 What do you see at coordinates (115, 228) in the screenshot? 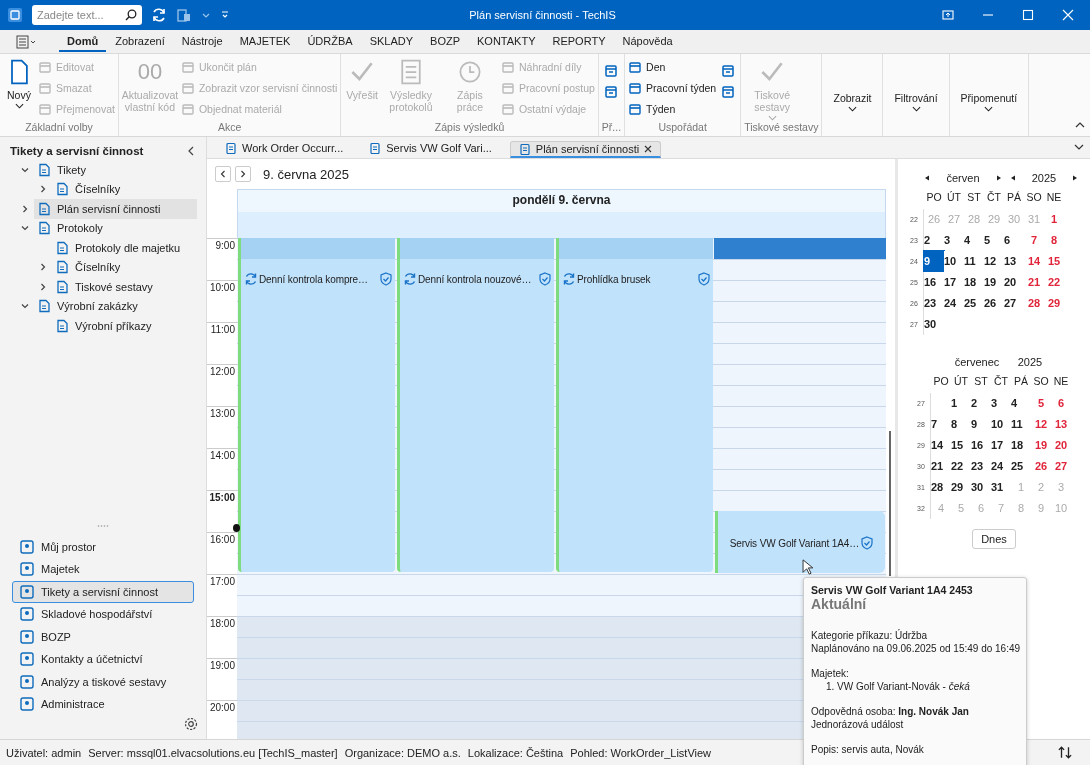
I see `tree-item: Protokoly` at bounding box center [115, 228].